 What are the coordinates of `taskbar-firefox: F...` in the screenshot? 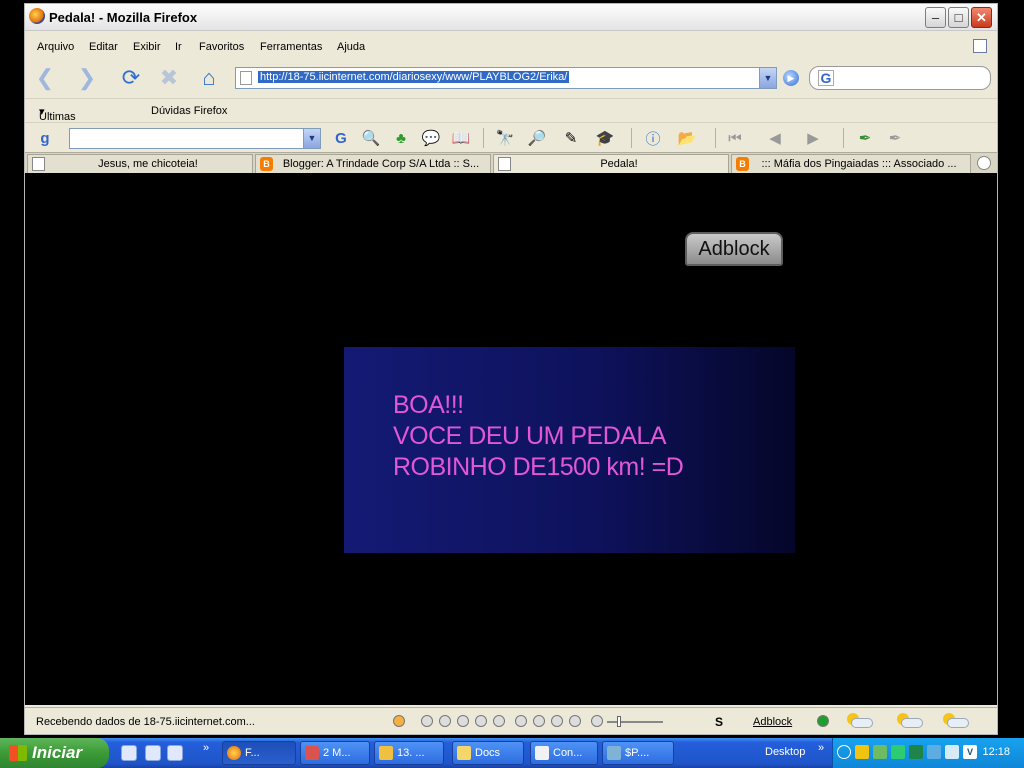 It's located at (259, 753).